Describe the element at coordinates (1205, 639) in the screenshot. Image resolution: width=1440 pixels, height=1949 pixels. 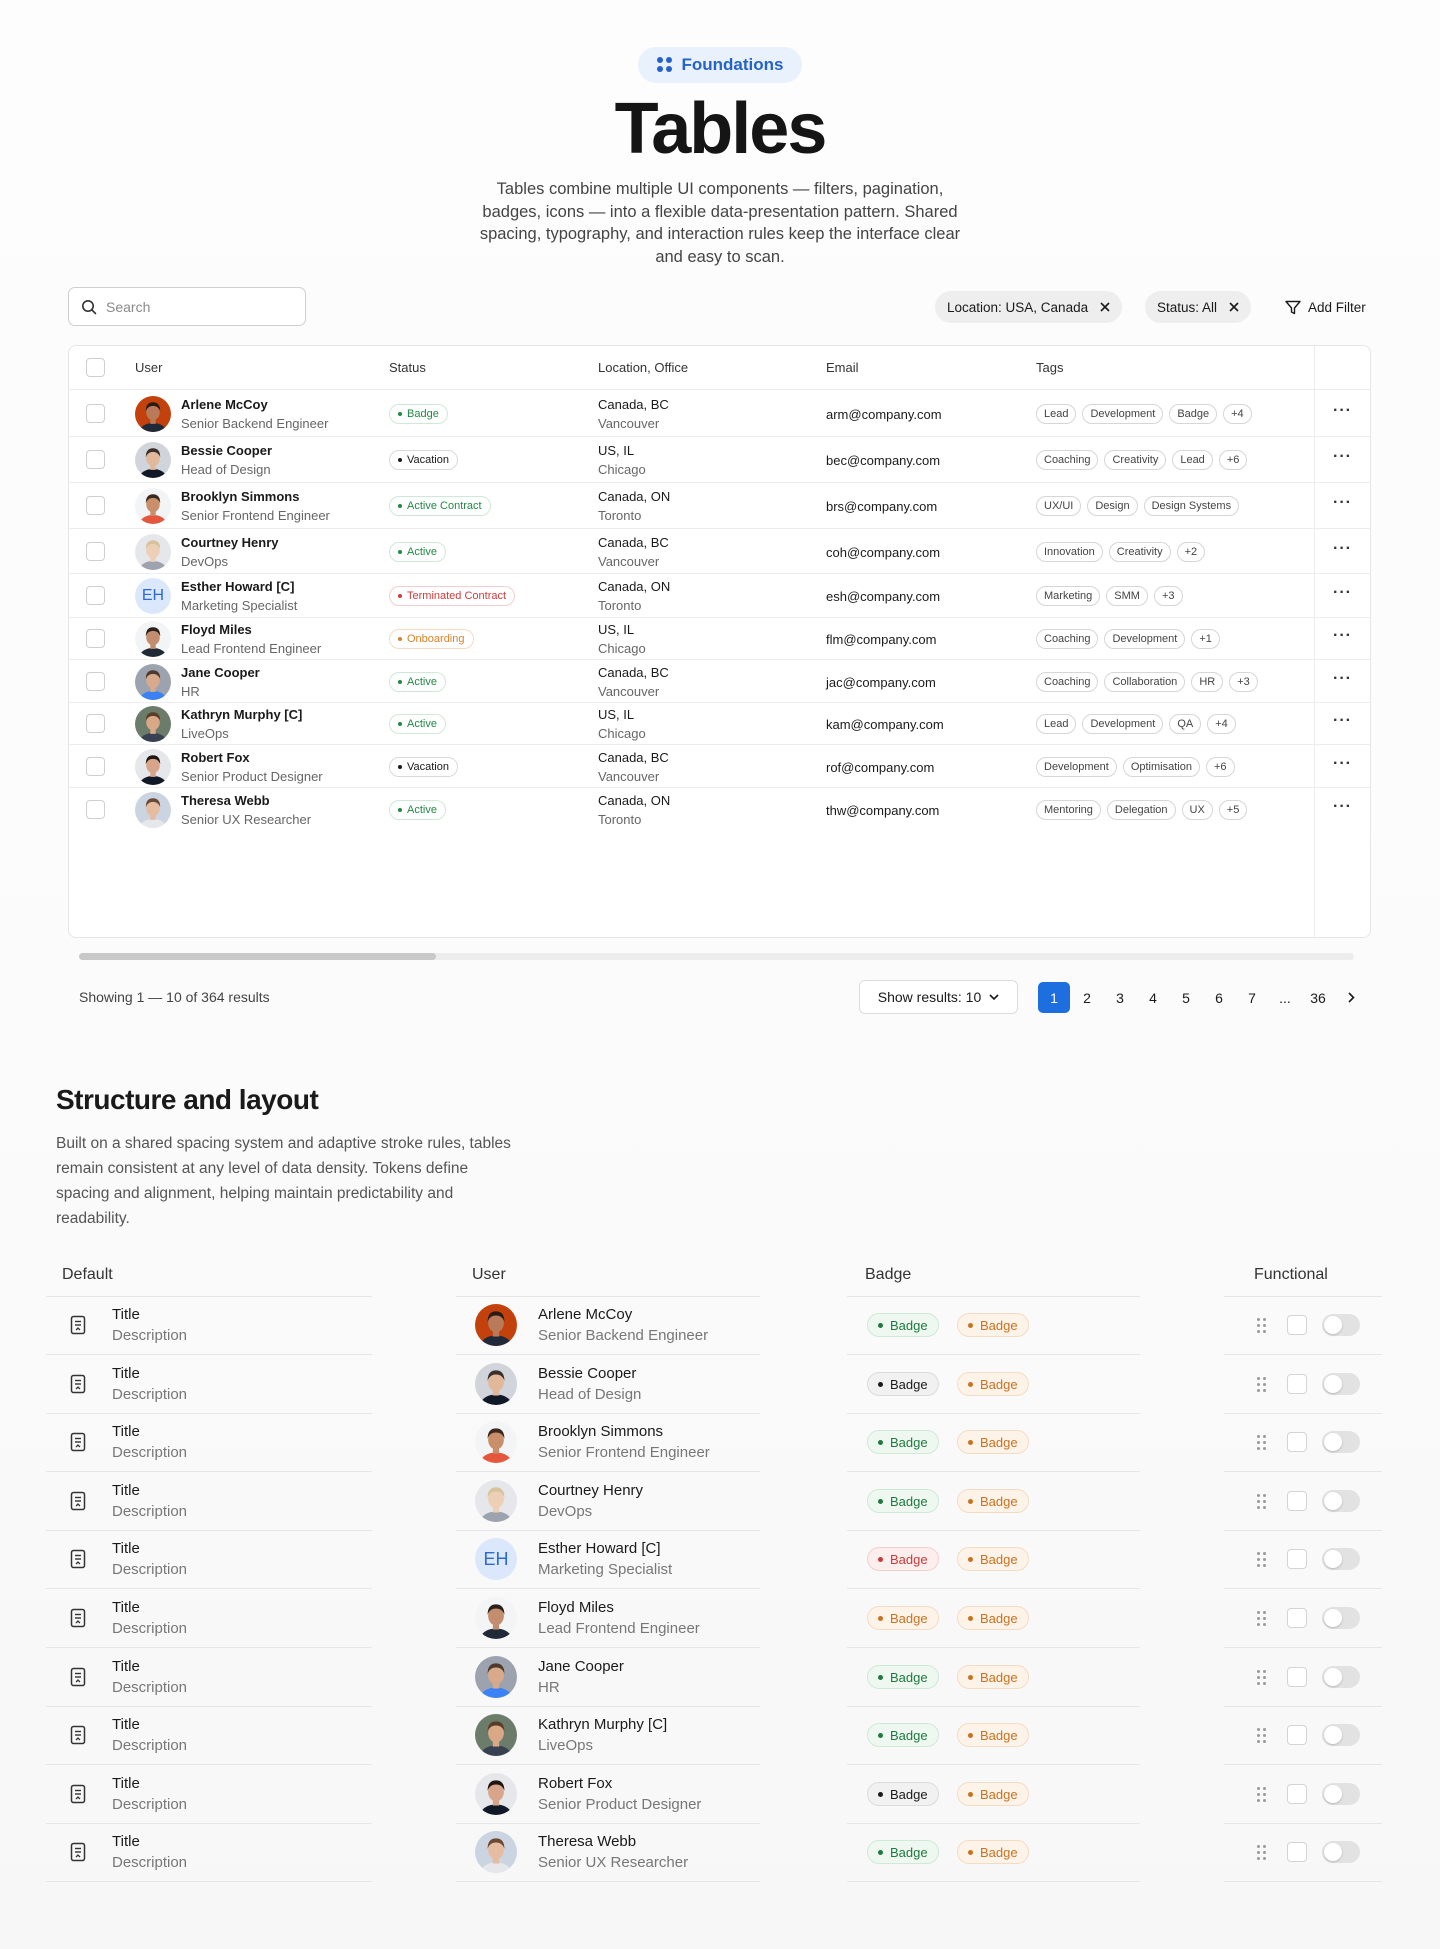
I see `tag-chip: +1` at that location.